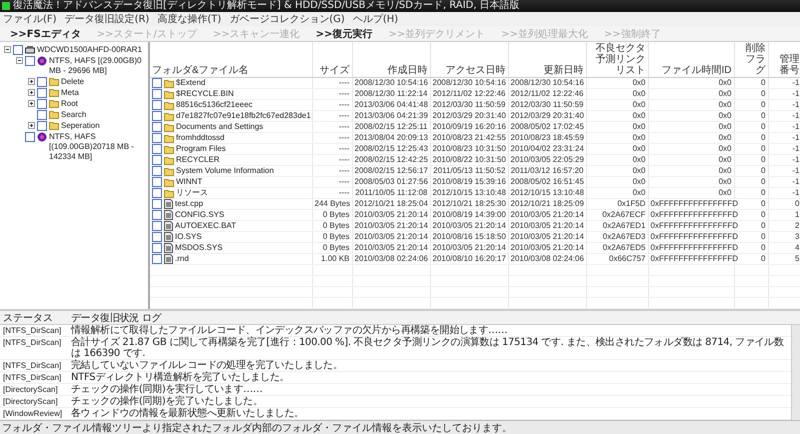 The height and width of the screenshot is (434, 800). I want to click on file-name: Documents and Settings, so click(220, 127).